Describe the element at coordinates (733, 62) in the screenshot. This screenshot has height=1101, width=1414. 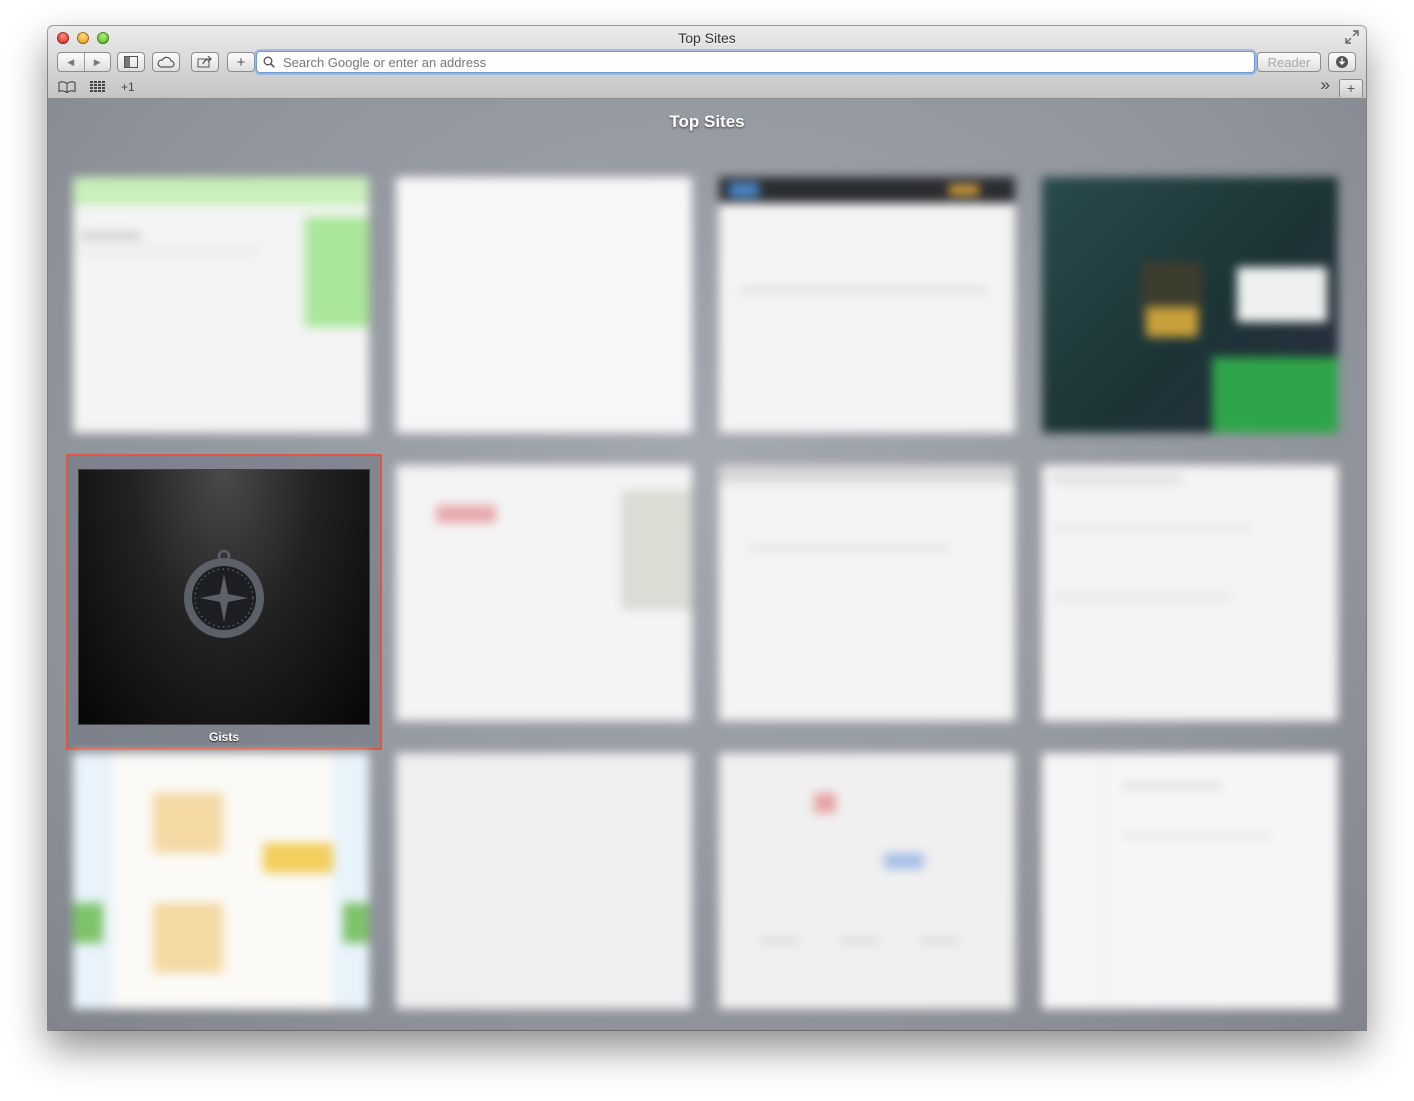
I see `search-input` at that location.